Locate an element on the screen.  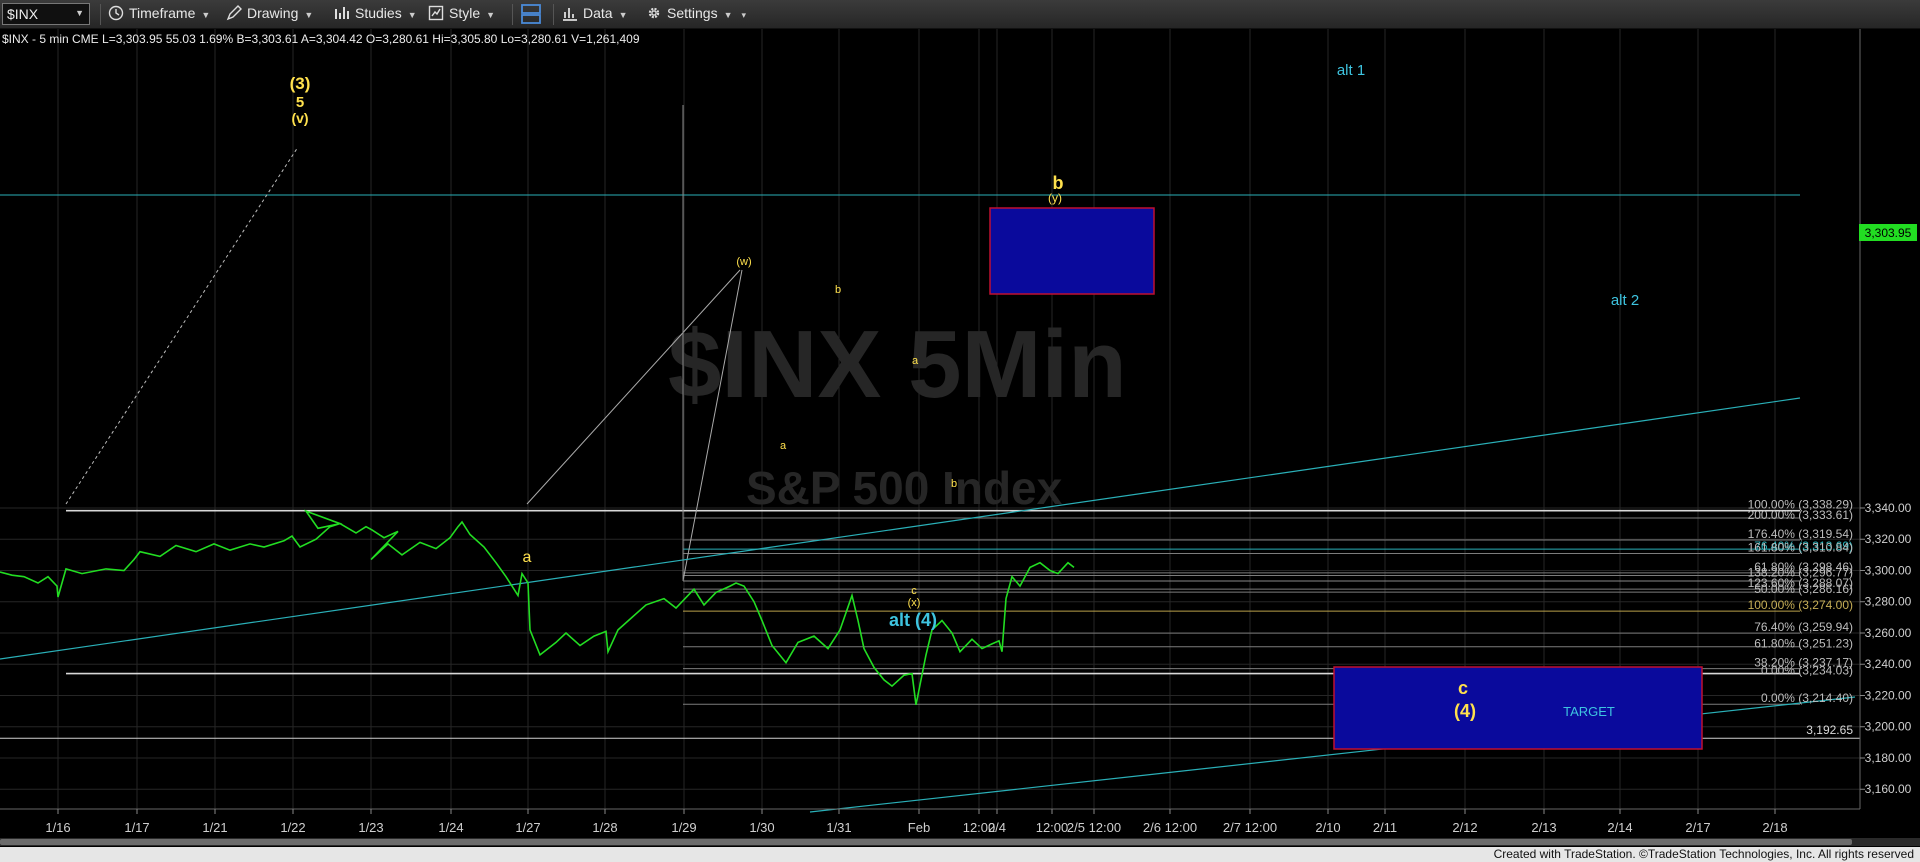
layout-icon is located at coordinates (531, 14).